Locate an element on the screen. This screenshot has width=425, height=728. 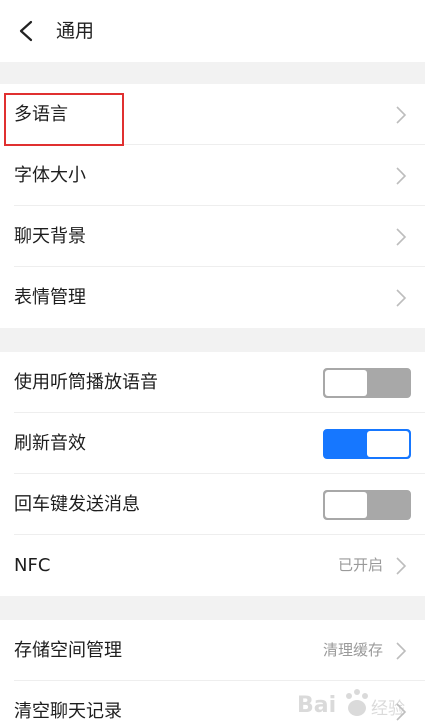
highlight-box is located at coordinates (64, 119).